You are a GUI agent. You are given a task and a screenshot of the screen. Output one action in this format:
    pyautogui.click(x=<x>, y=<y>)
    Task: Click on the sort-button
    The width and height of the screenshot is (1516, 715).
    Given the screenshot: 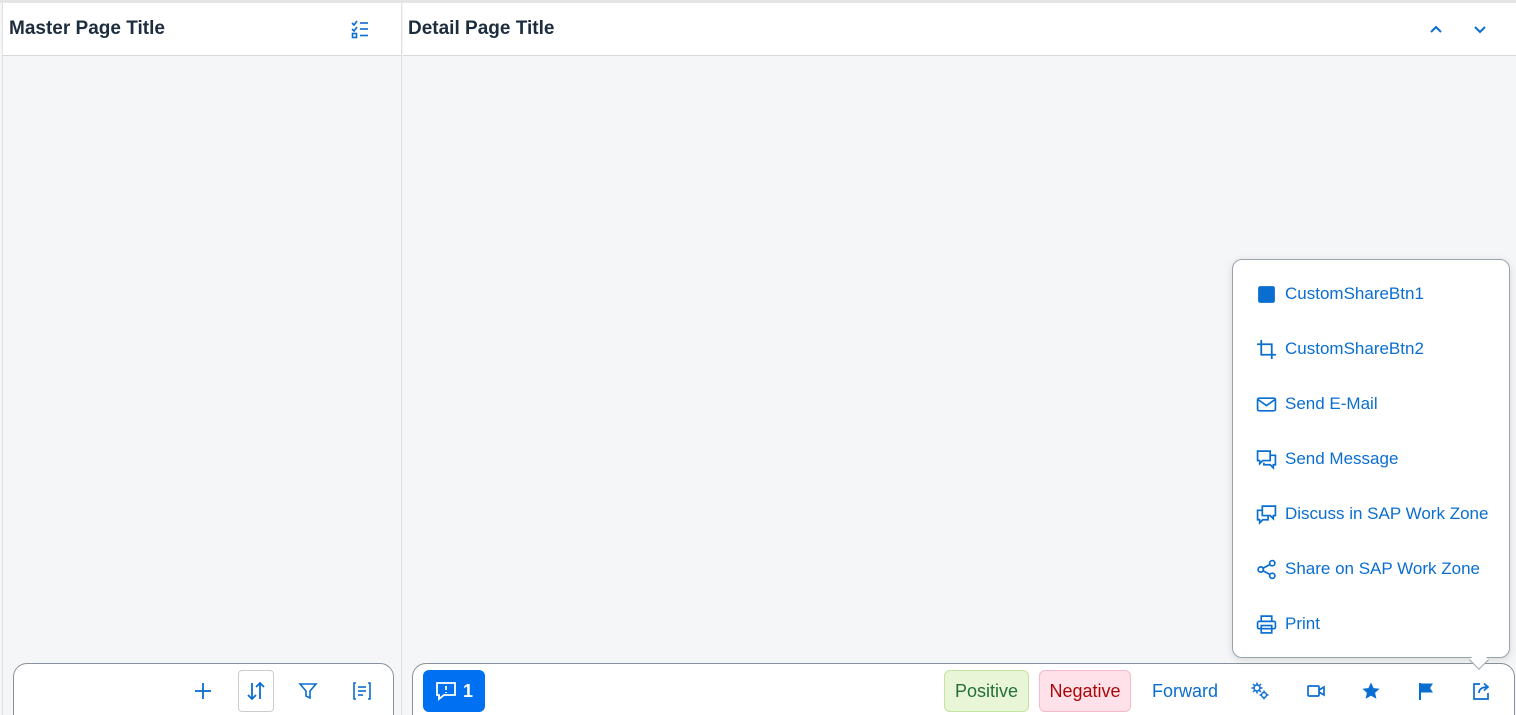 What is the action you would take?
    pyautogui.click(x=256, y=691)
    